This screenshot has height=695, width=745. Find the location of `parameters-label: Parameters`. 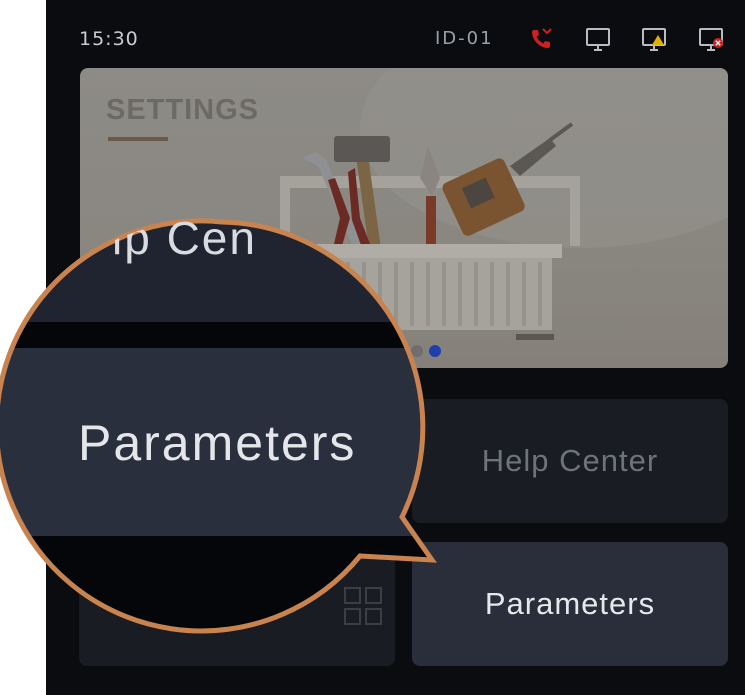

parameters-label: Parameters is located at coordinates (570, 603).